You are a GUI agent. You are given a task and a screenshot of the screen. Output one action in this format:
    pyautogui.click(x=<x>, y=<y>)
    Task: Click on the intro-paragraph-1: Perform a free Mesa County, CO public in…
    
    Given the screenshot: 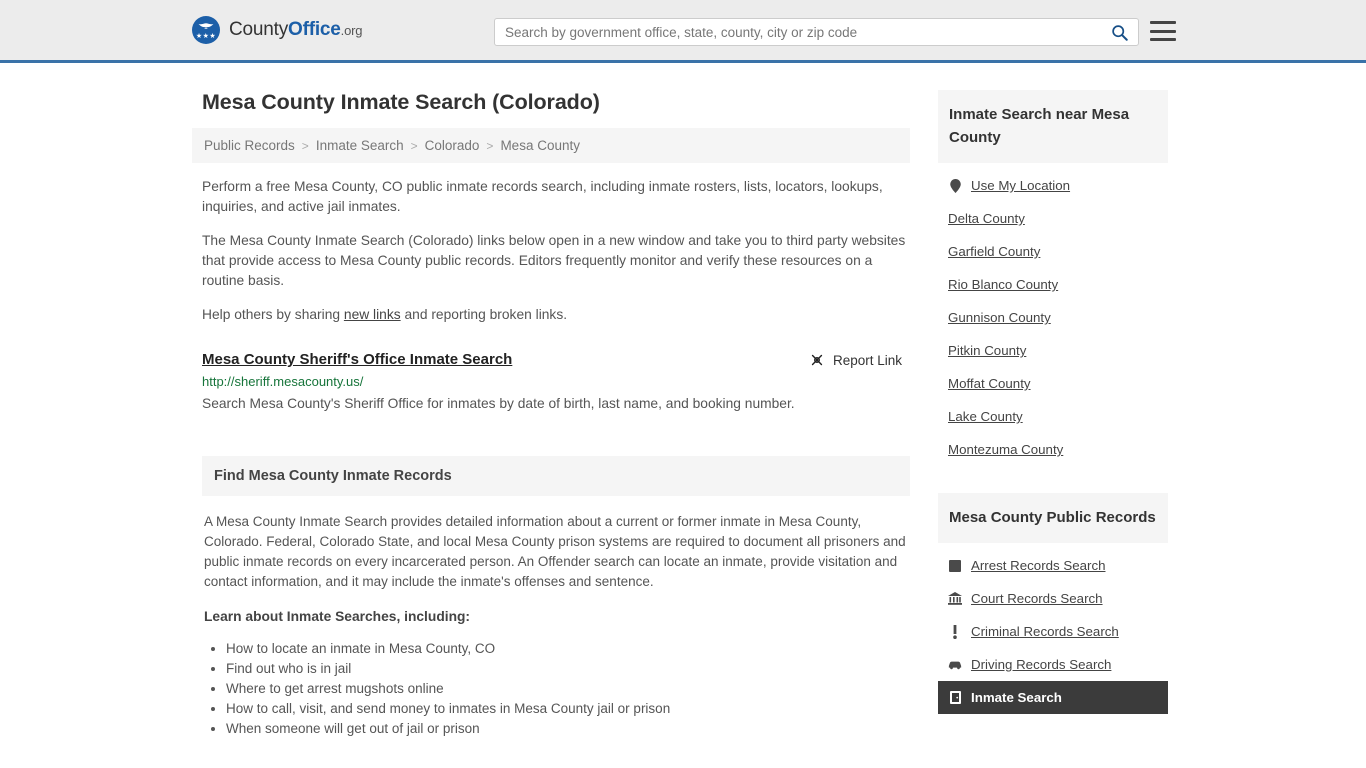 What is the action you would take?
    pyautogui.click(x=542, y=196)
    